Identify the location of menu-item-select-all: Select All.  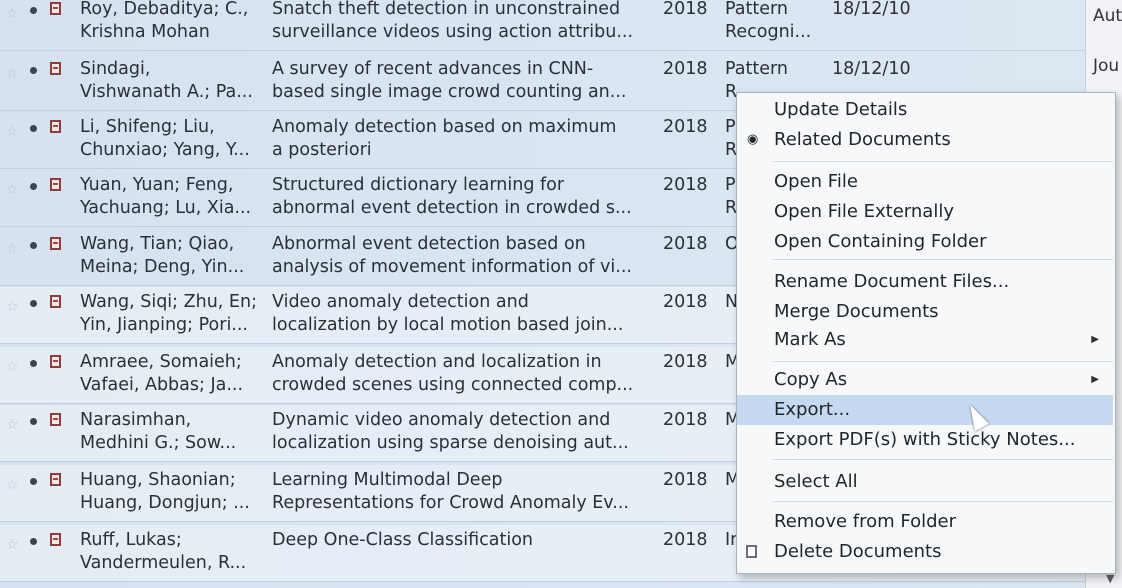
(925, 482).